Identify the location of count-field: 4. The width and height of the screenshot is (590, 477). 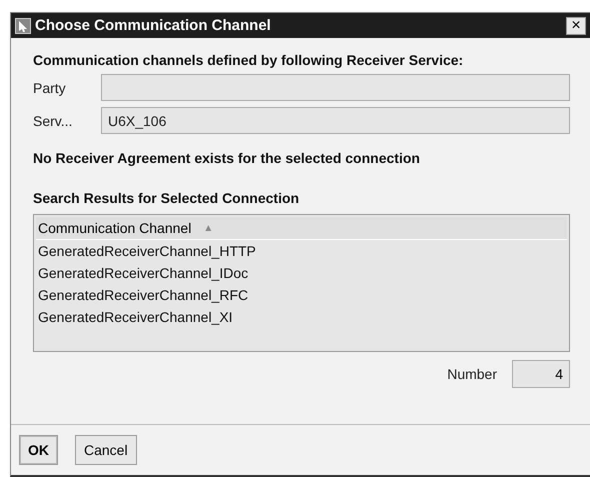
(541, 374).